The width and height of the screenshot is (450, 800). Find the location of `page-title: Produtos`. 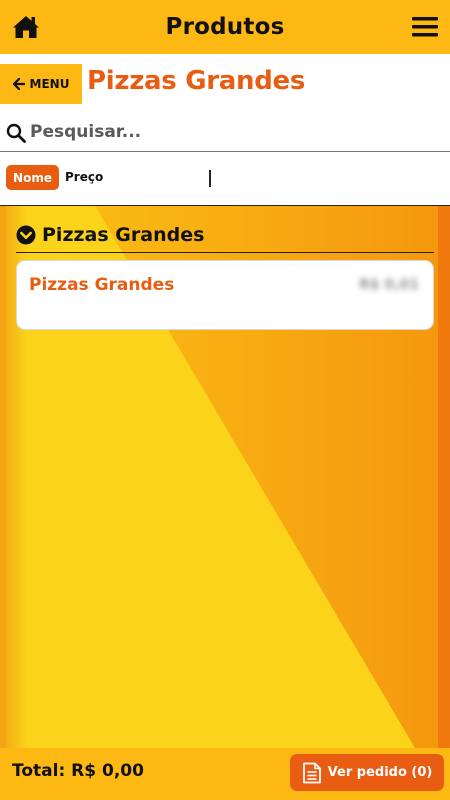

page-title: Produtos is located at coordinates (225, 27).